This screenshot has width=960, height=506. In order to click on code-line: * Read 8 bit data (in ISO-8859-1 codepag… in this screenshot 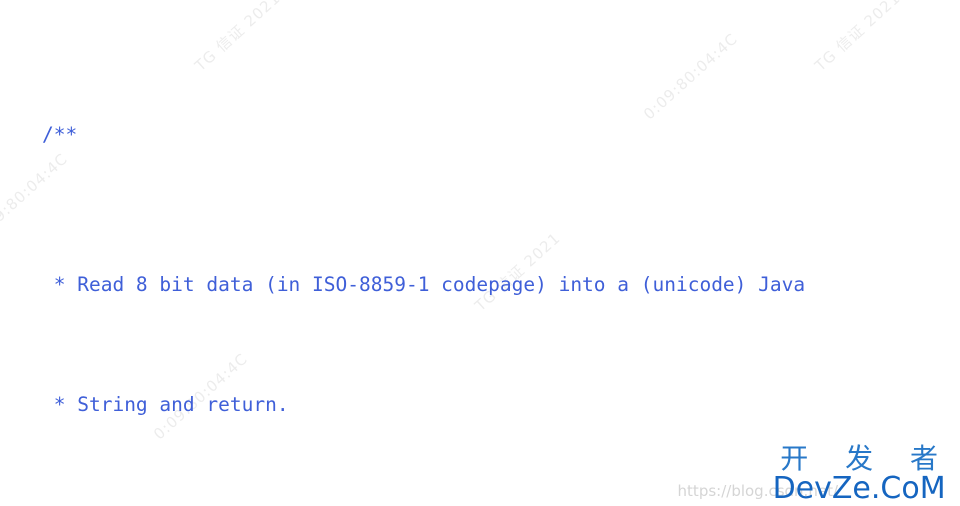, I will do `click(480, 285)`.